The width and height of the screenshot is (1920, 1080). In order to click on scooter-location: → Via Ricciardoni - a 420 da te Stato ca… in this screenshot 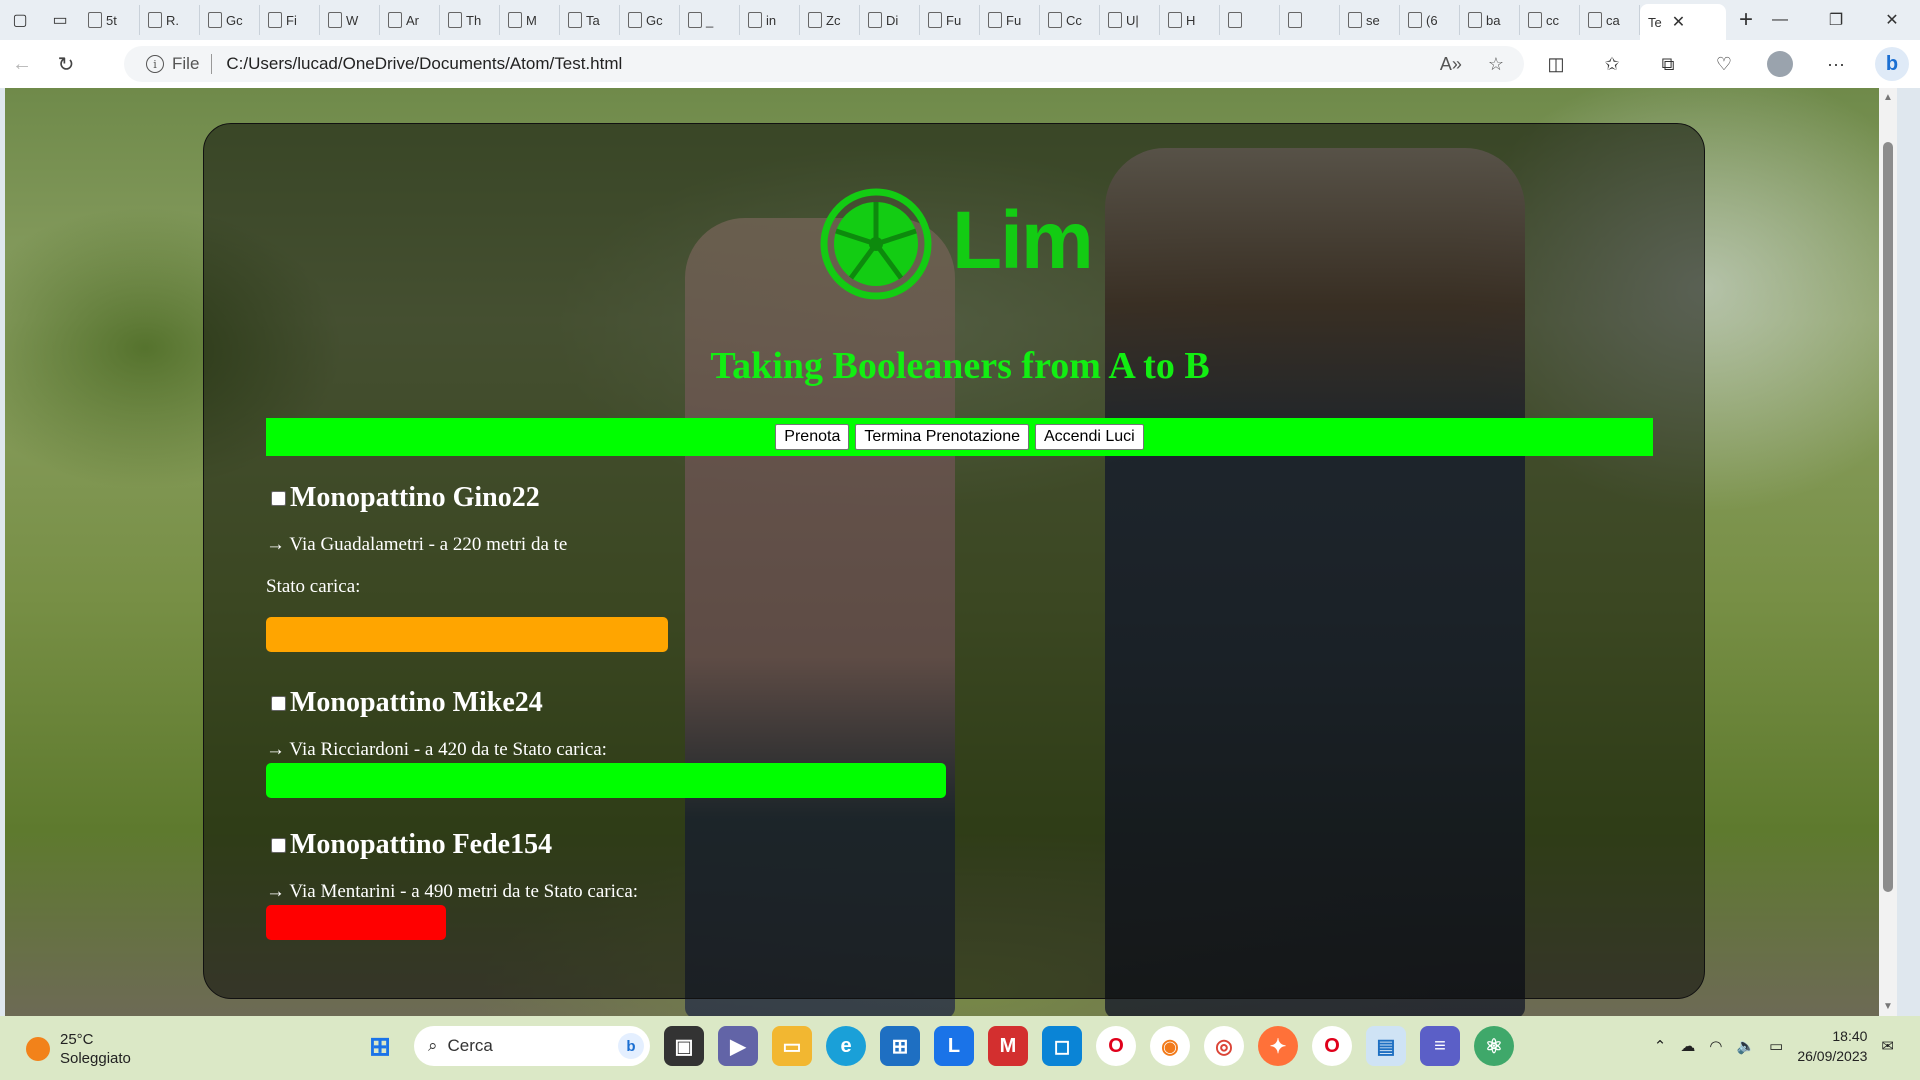, I will do `click(436, 749)`.